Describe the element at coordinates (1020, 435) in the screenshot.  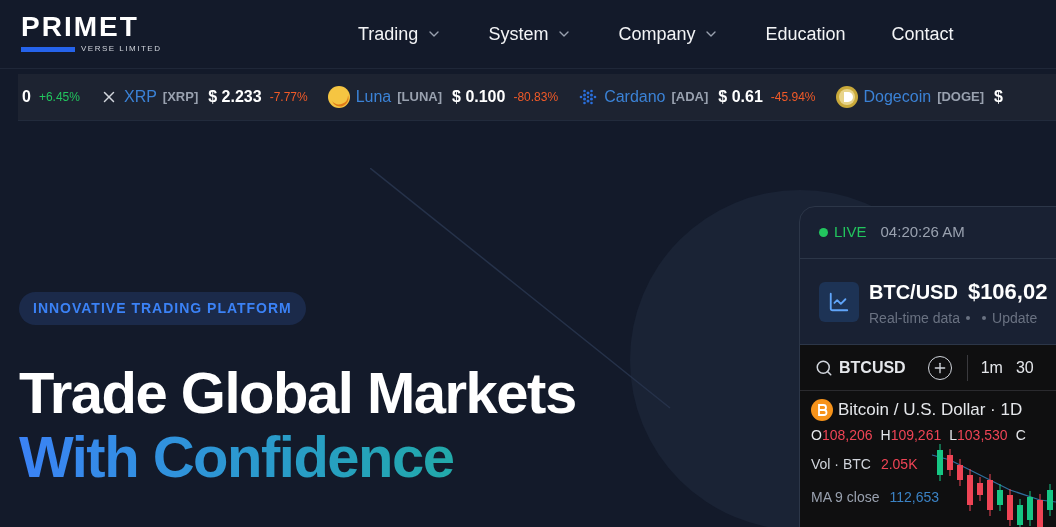
I see `ohlc-value: C` at that location.